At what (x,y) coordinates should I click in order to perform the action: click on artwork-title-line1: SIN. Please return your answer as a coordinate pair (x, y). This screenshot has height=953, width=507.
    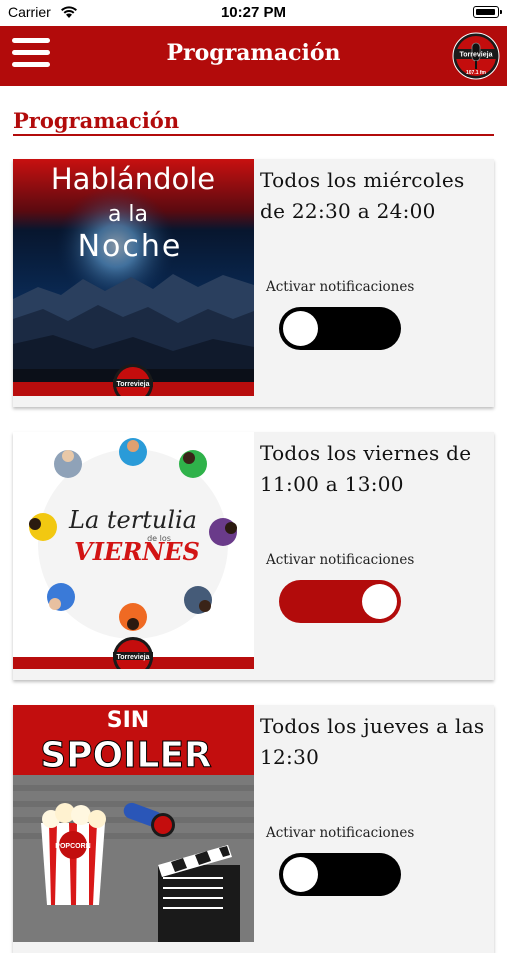
    Looking at the image, I should click on (128, 720).